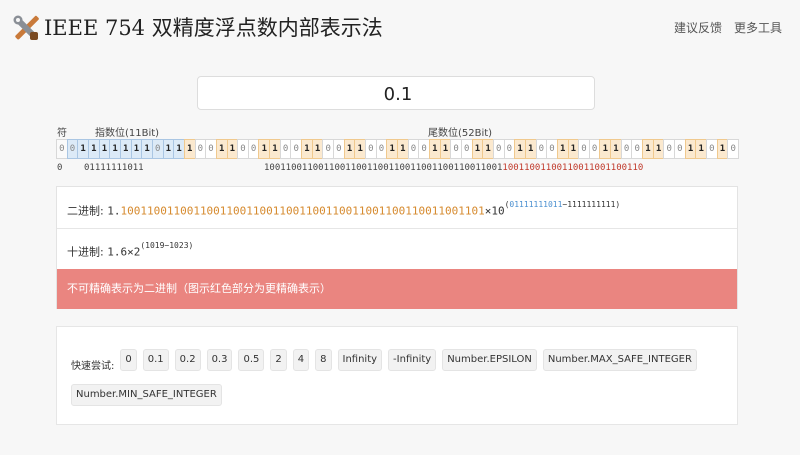  Describe the element at coordinates (619, 360) in the screenshot. I see `quick-try-chip: Number.MAX_SAFE_INTEGER` at that location.